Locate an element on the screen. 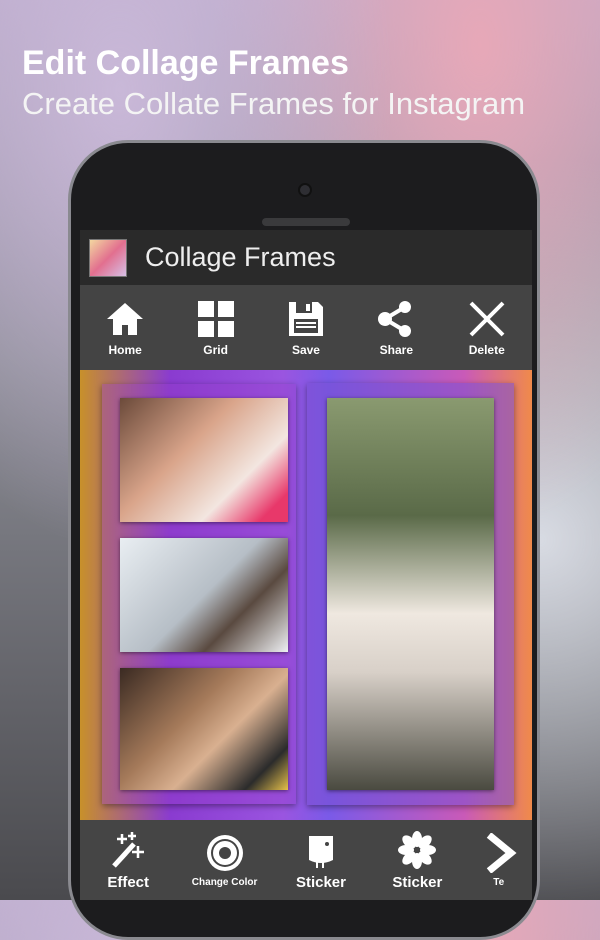  photo-woman is located at coordinates (410, 594).